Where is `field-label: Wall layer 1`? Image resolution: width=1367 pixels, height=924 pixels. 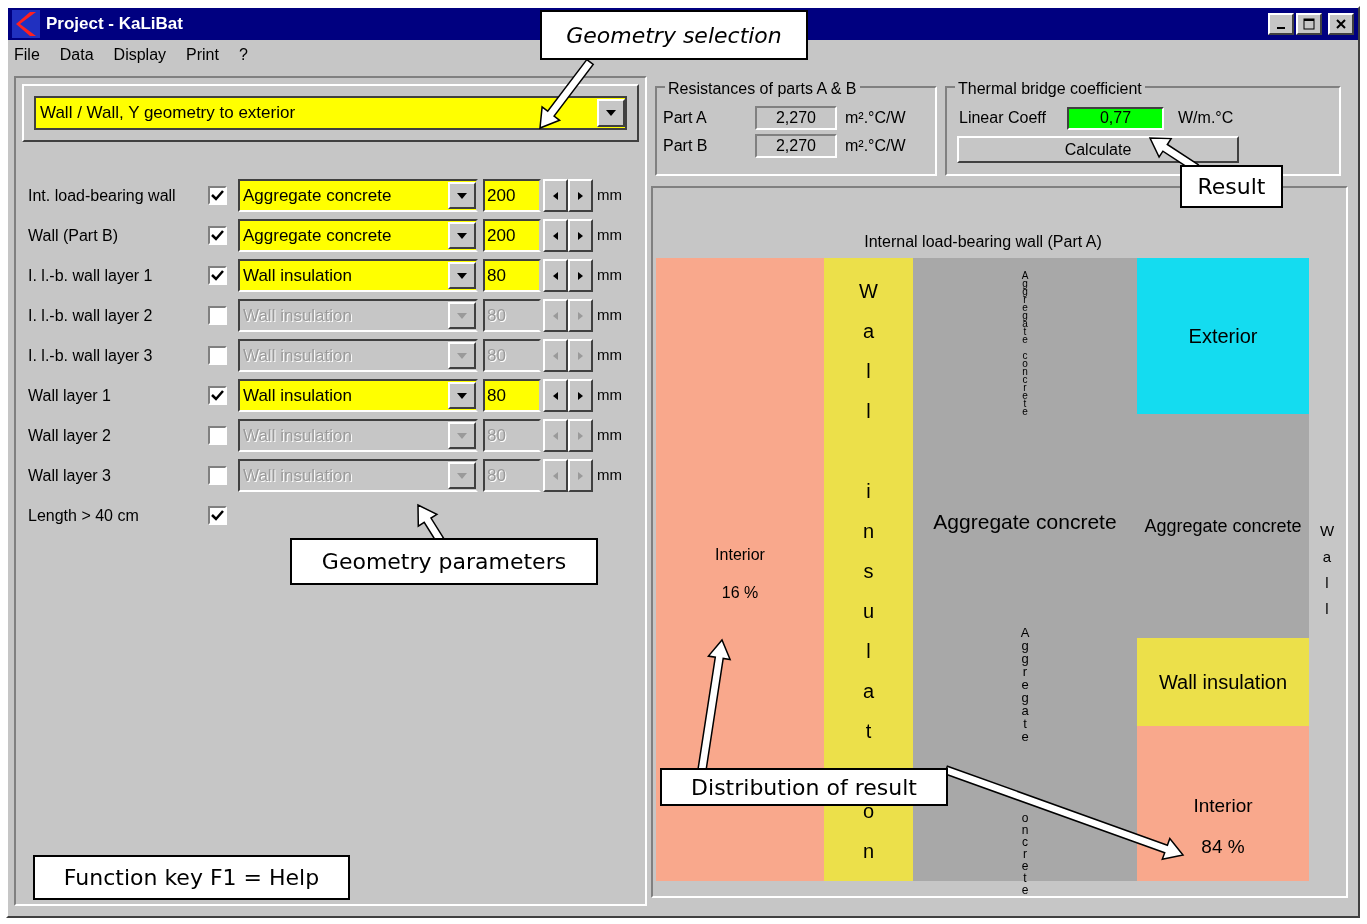 field-label: Wall layer 1 is located at coordinates (70, 395).